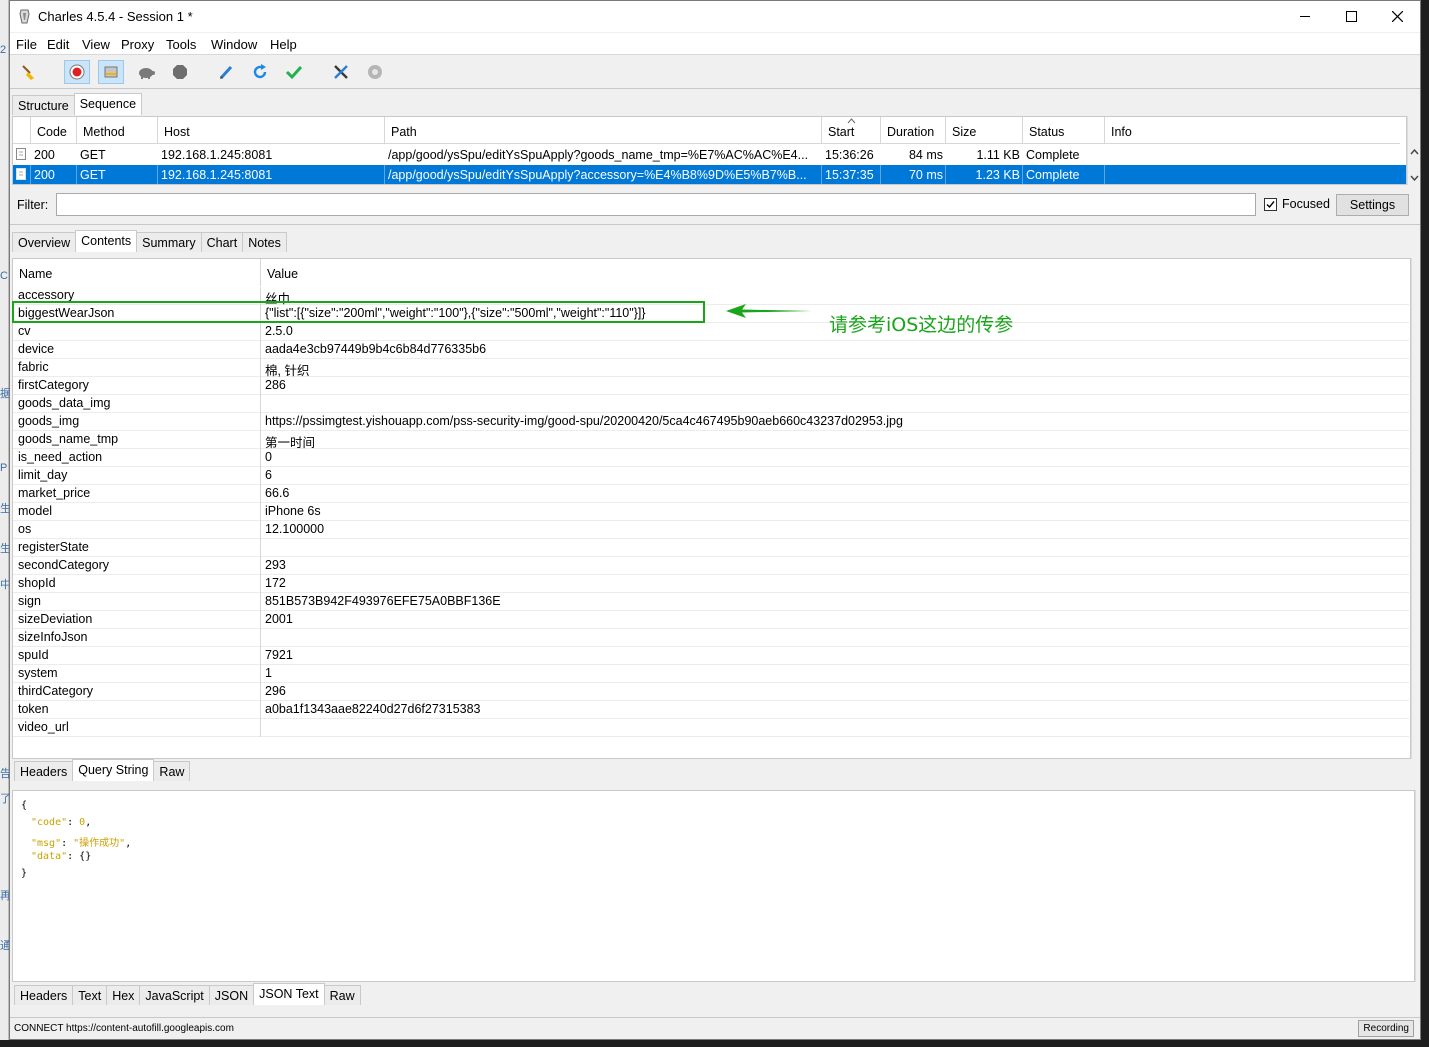 The width and height of the screenshot is (1429, 1047). I want to click on settings-button, so click(375, 72).